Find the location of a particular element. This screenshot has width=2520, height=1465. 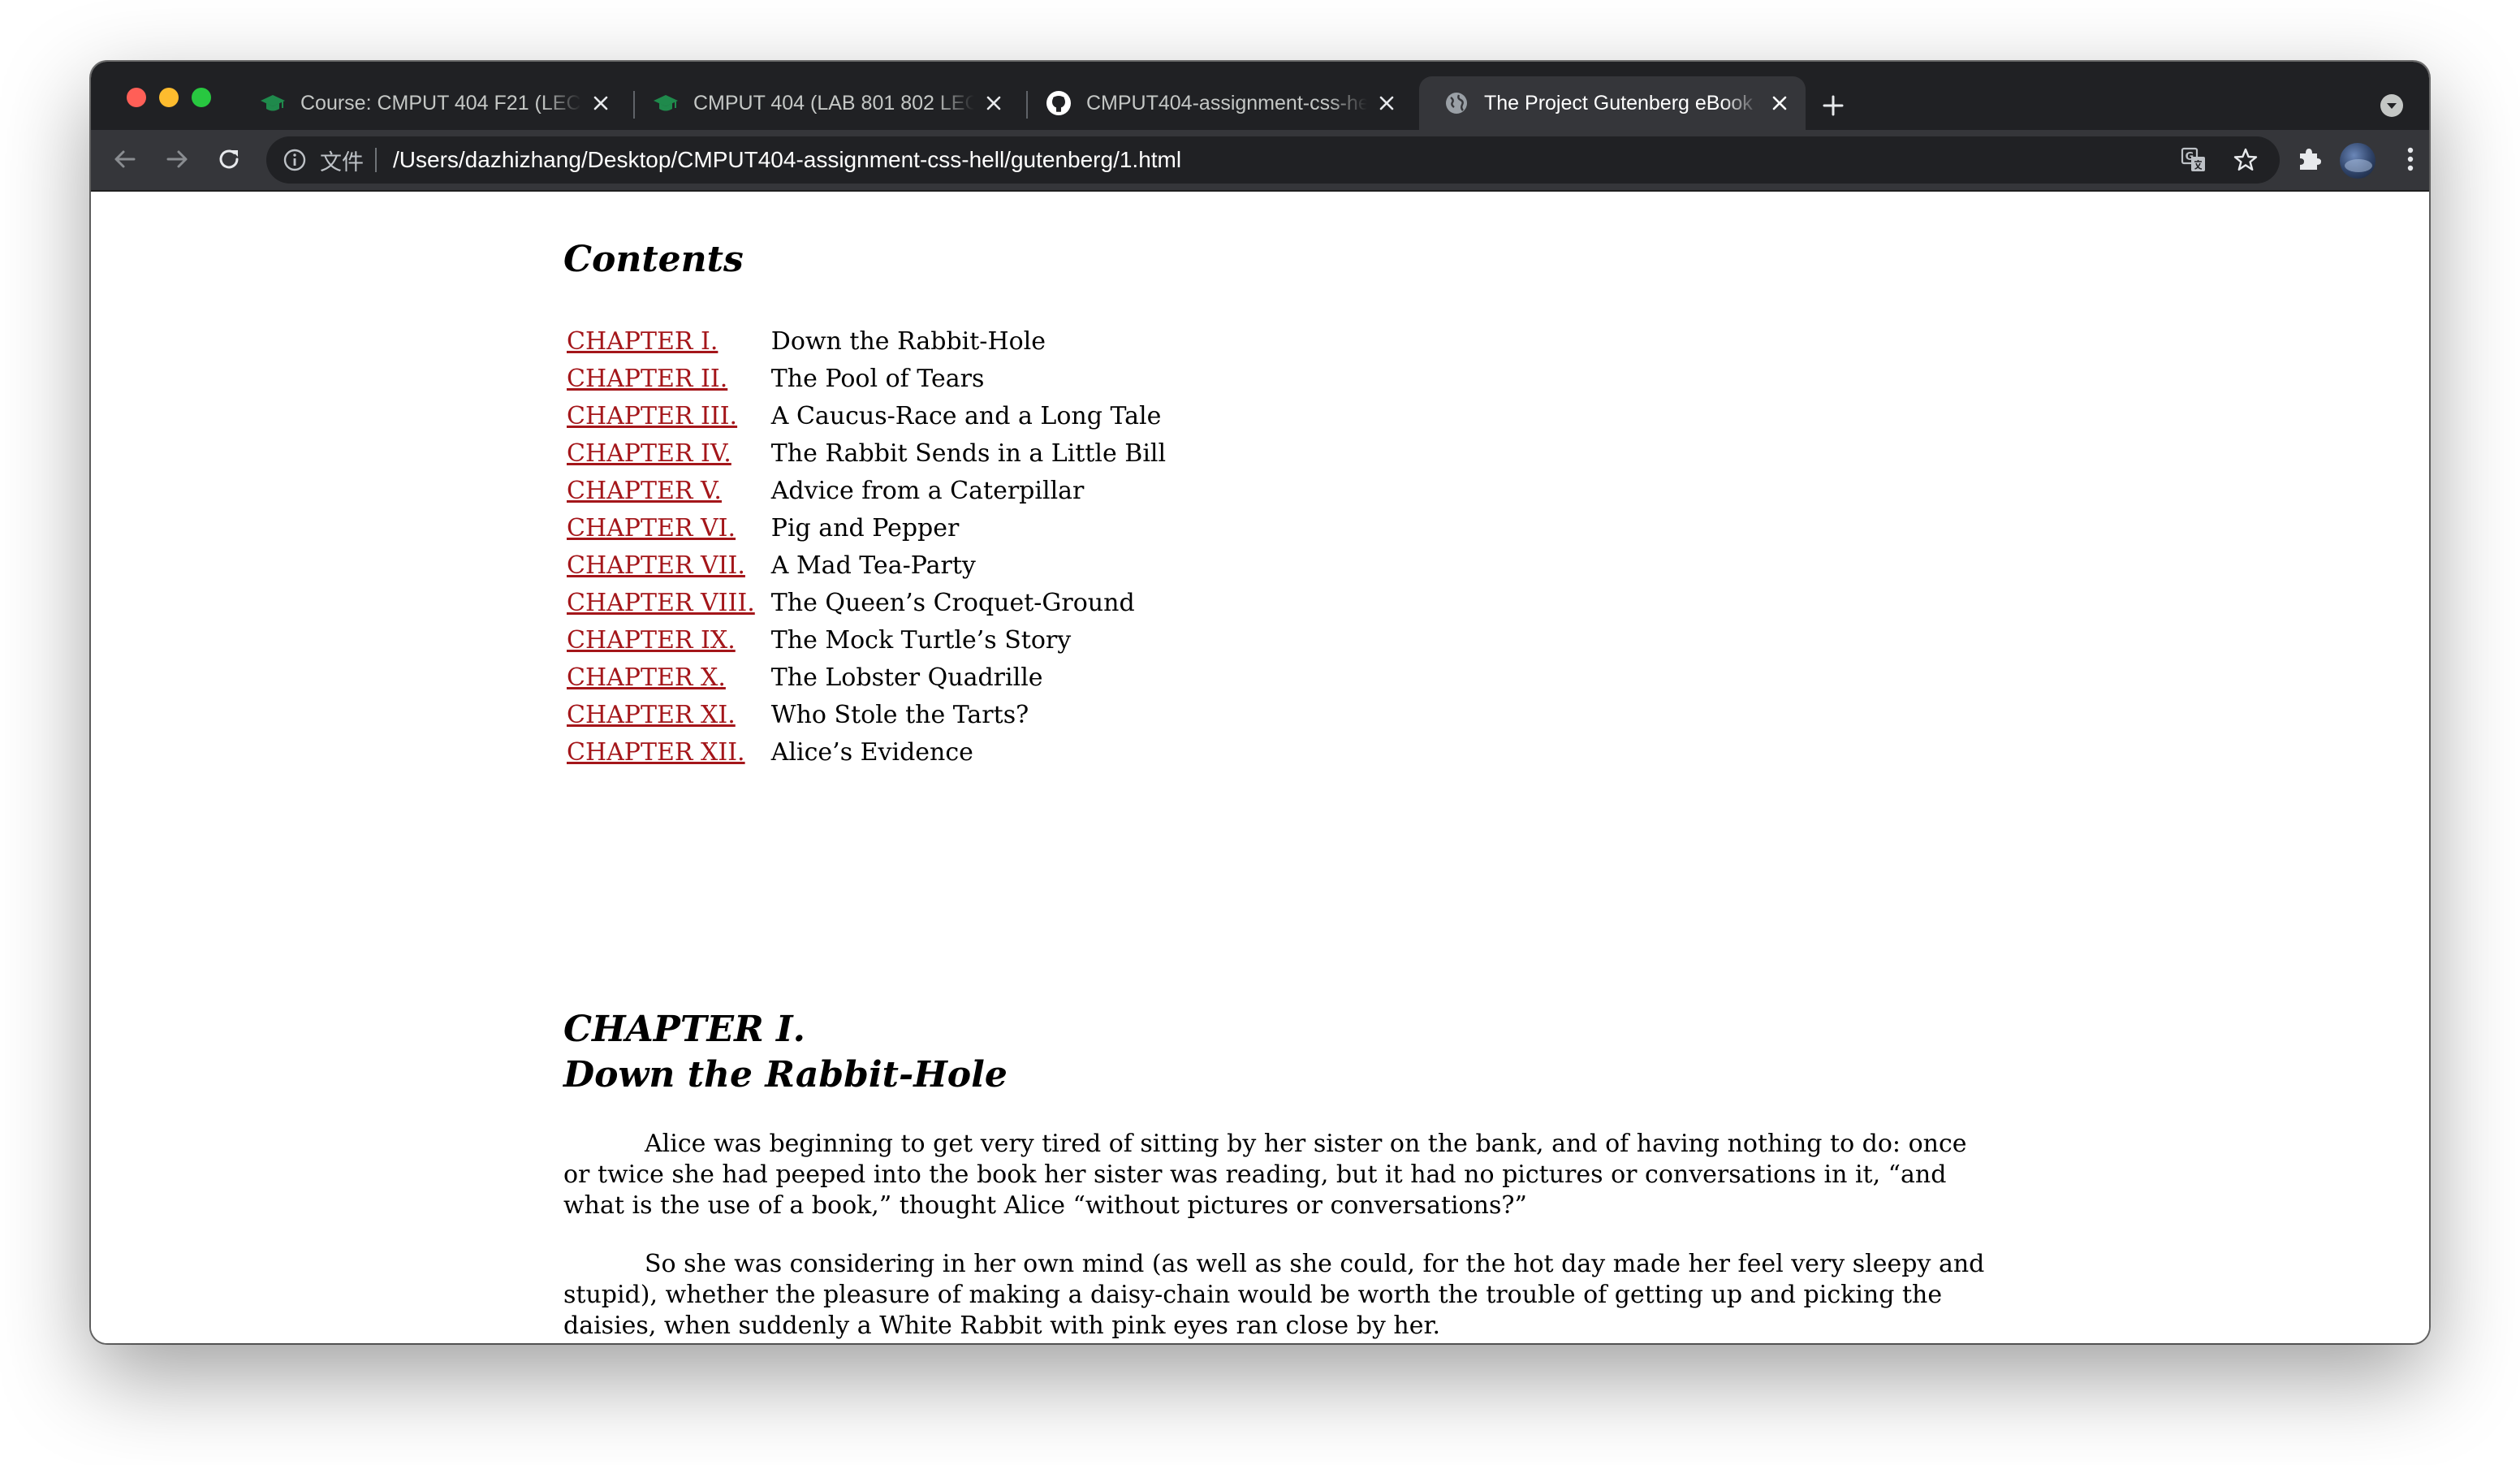

reload-icon is located at coordinates (229, 159).